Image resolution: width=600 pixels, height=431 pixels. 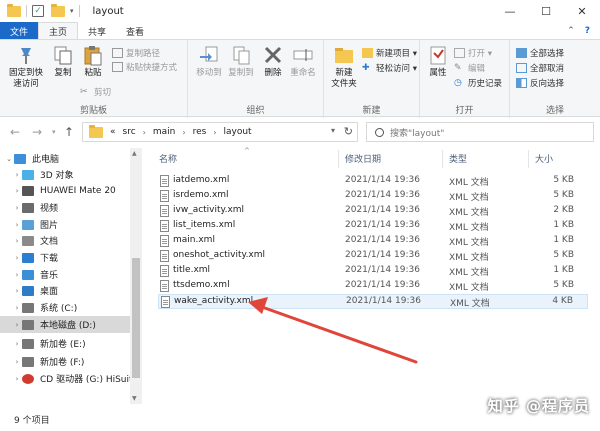 What do you see at coordinates (38, 307) in the screenshot?
I see `nav-item: › 系统 (C:)` at bounding box center [38, 307].